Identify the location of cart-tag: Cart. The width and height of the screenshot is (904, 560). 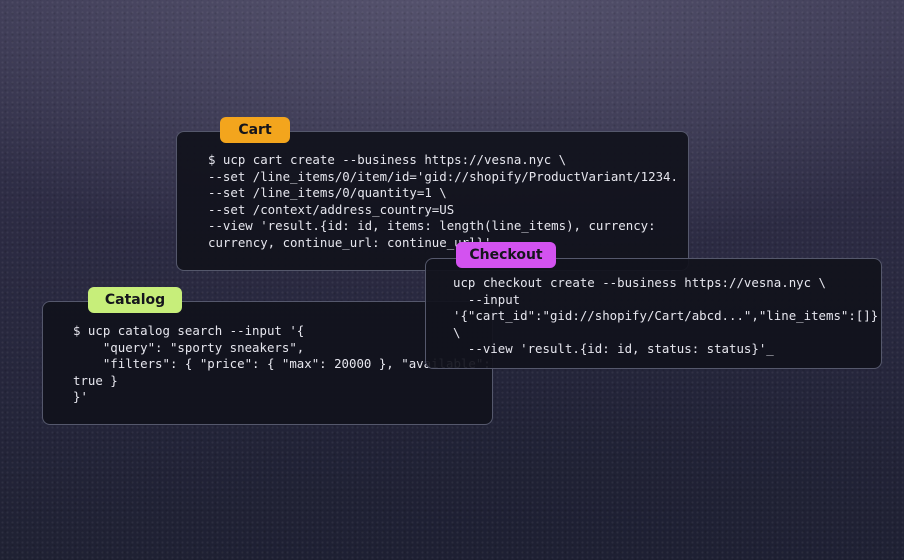
(255, 130).